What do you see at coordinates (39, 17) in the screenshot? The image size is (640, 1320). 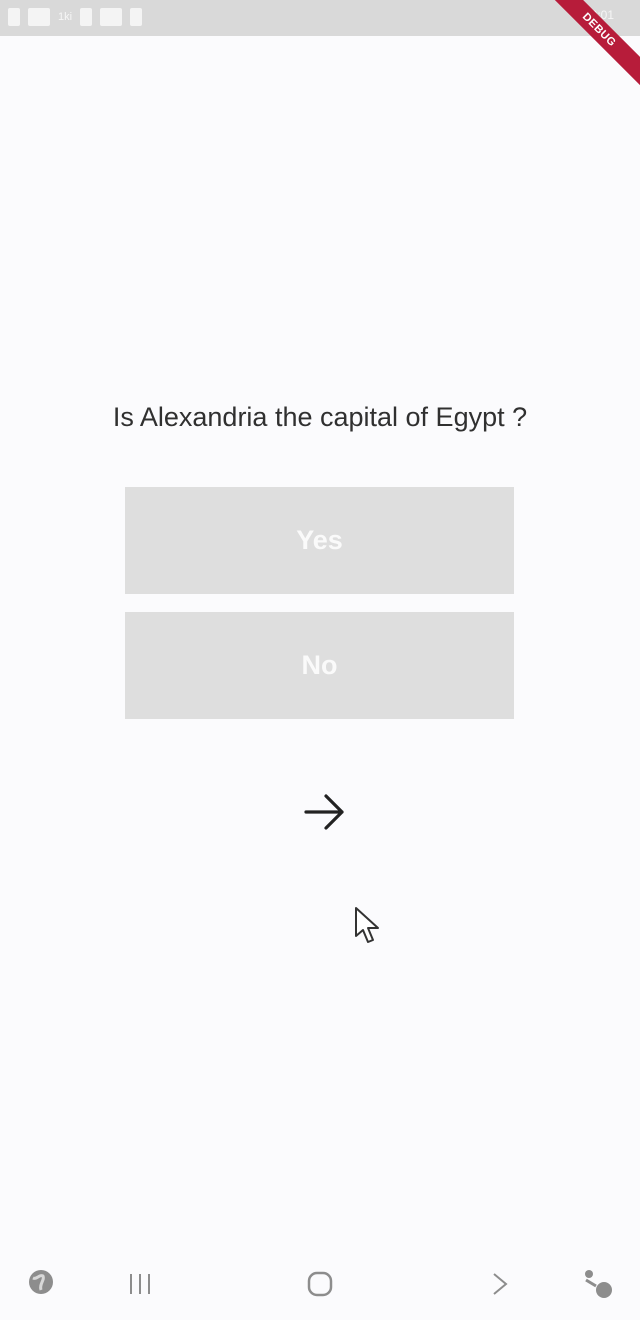 I see `app-notification-icon` at bounding box center [39, 17].